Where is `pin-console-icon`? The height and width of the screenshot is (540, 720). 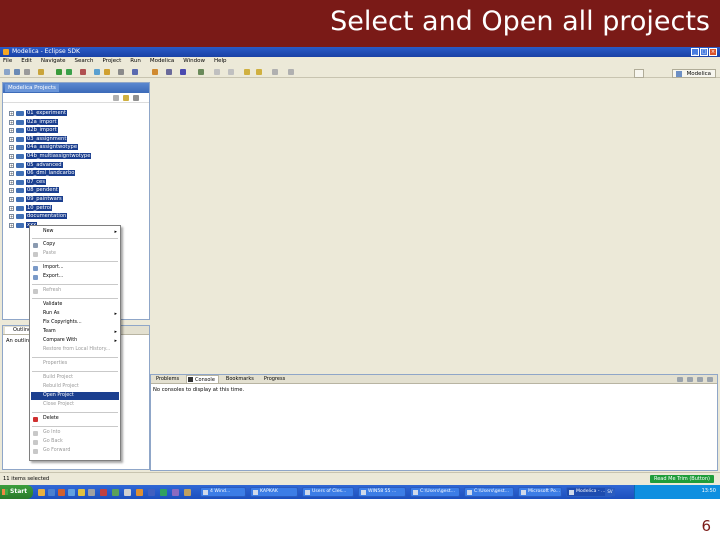
pin-console-icon is located at coordinates (690, 379).